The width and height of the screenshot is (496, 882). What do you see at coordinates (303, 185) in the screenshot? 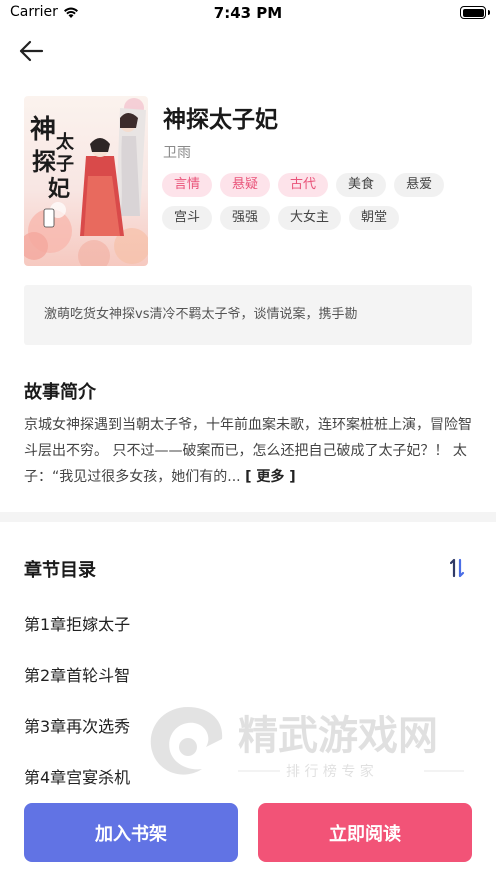
I see `tag-chip: 古代` at bounding box center [303, 185].